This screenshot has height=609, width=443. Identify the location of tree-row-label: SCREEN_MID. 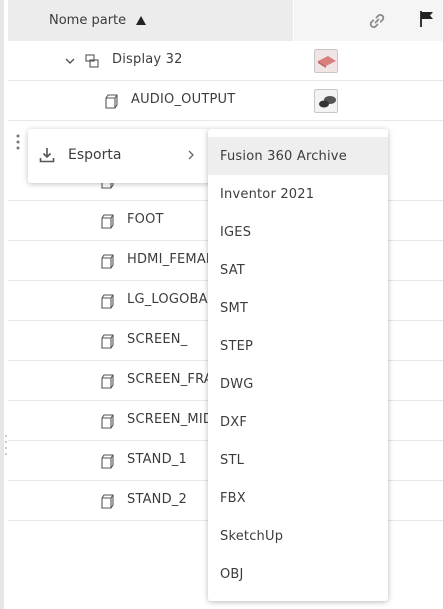
(170, 419).